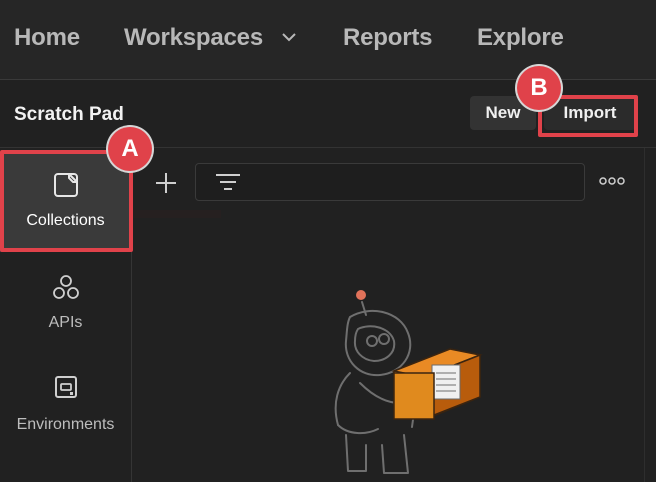 This screenshot has height=482, width=656. What do you see at coordinates (65, 412) in the screenshot?
I see `sidebar-item-environments: Environments` at bounding box center [65, 412].